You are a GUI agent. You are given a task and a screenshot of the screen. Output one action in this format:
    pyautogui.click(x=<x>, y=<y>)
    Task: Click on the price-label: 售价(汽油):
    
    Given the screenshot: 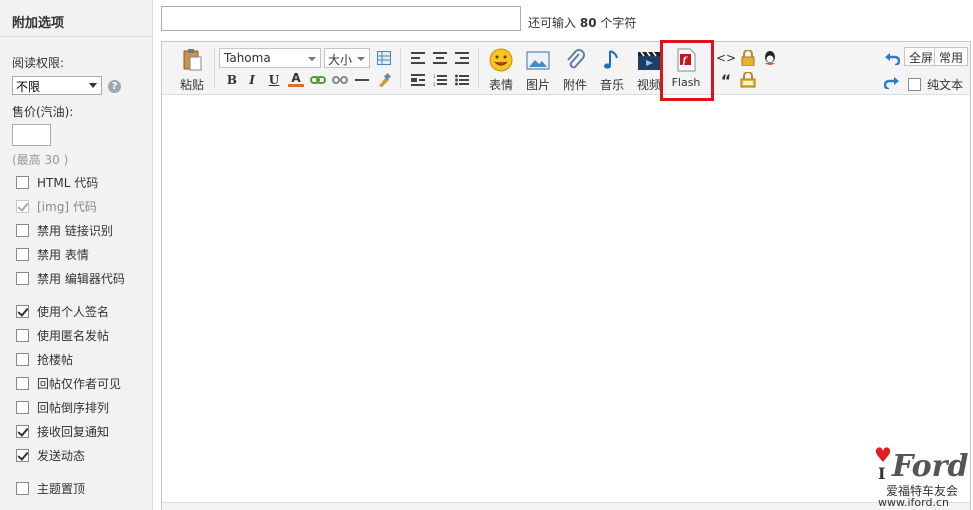 What is the action you would take?
    pyautogui.click(x=43, y=112)
    